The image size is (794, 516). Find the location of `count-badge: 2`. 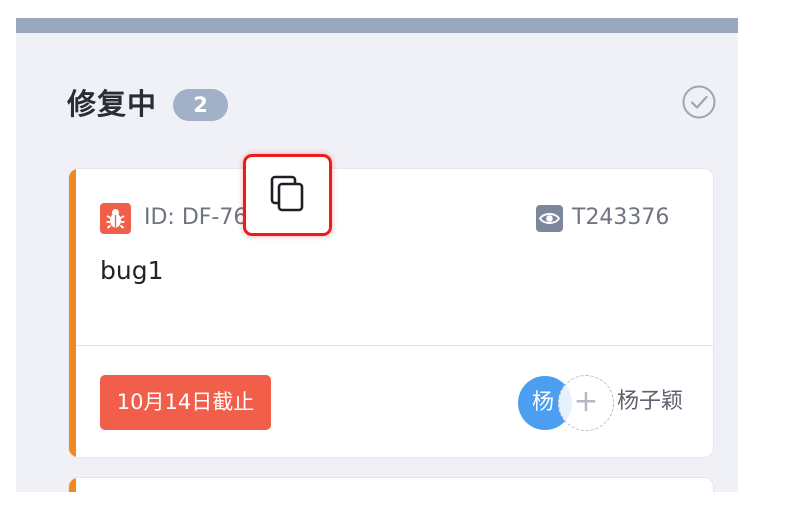

count-badge: 2 is located at coordinates (200, 105).